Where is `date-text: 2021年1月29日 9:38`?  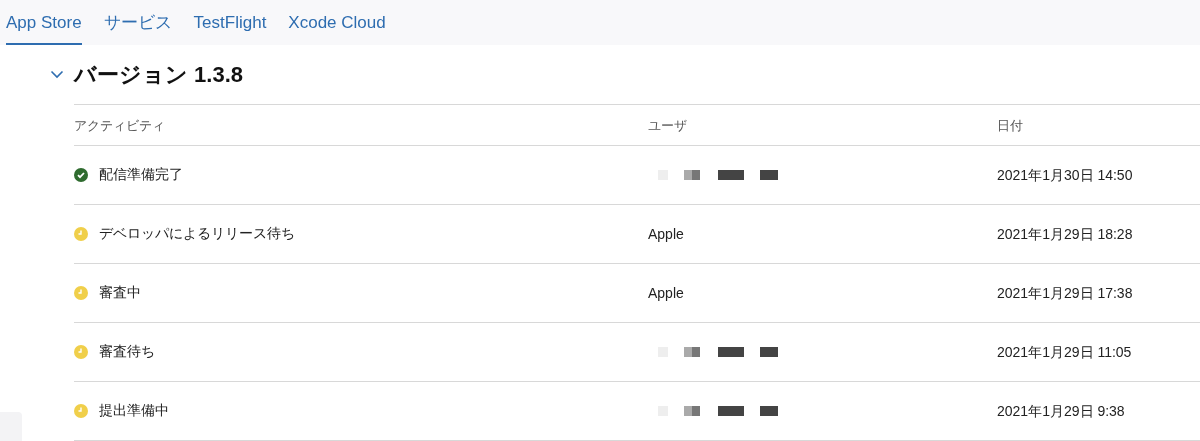 date-text: 2021年1月29日 9:38 is located at coordinates (1061, 410).